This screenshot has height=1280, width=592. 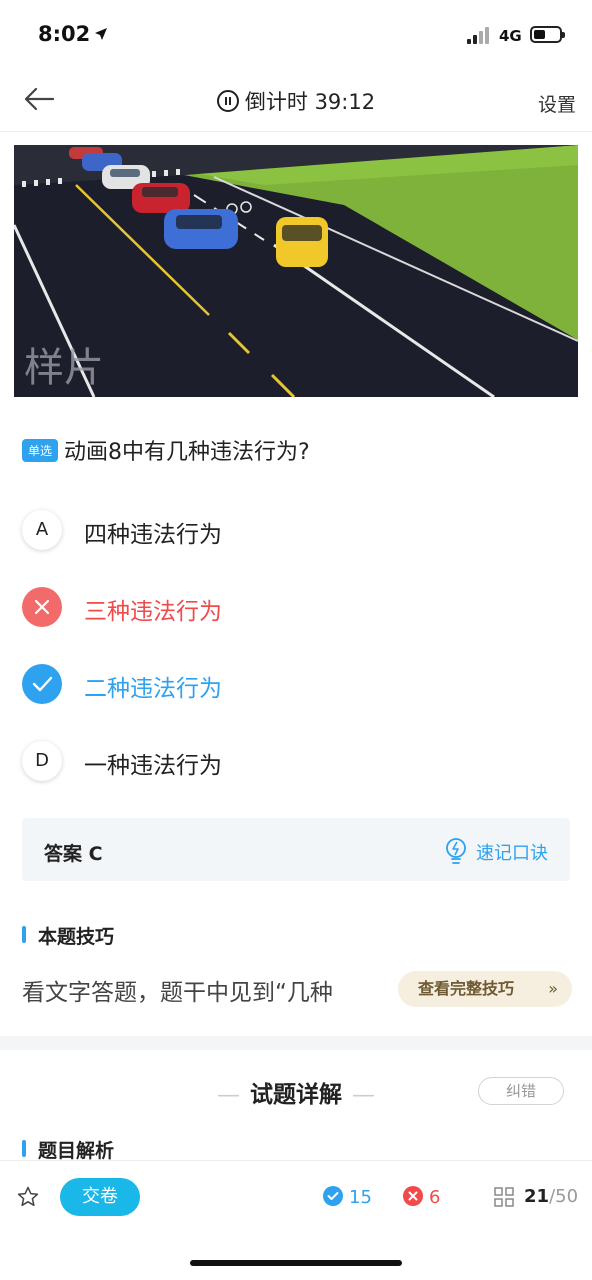 I want to click on total-questions: /50, so click(x=564, y=1196).